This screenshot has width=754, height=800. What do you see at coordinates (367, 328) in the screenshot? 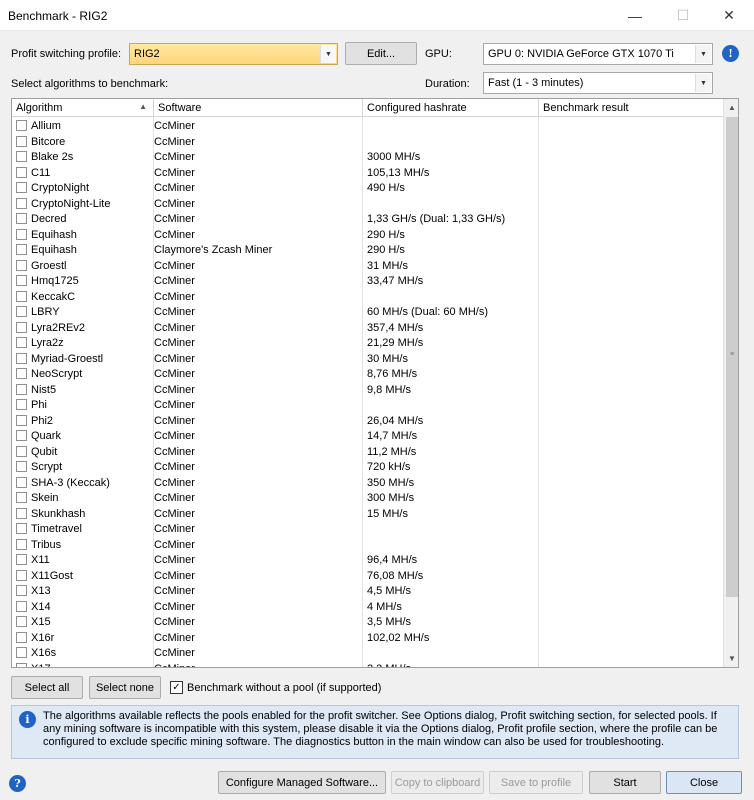
I see `table-row: Lyra2REv2 CcMiner 357,4 MH/s` at bounding box center [367, 328].